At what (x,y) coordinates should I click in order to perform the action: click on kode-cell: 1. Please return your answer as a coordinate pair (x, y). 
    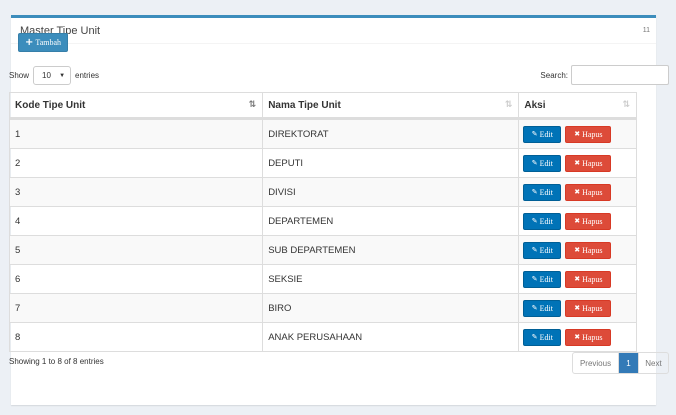
    Looking at the image, I should click on (137, 134).